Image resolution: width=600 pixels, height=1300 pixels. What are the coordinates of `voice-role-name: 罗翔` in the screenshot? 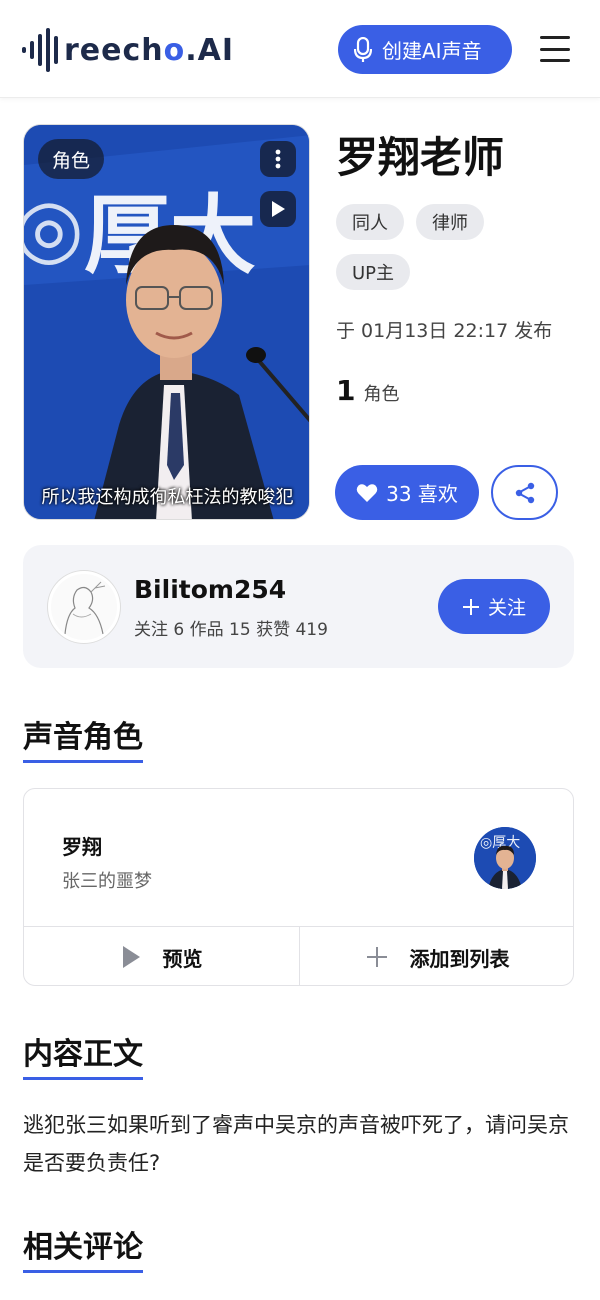 It's located at (82, 847).